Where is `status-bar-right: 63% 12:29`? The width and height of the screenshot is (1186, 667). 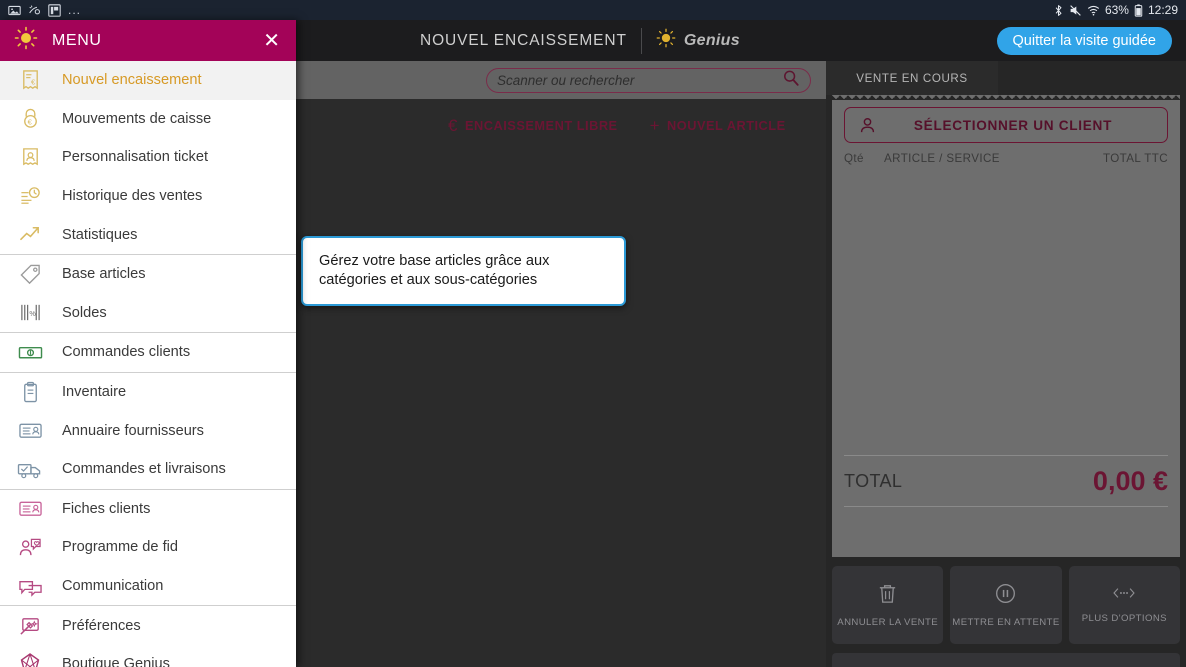
status-bar-right: 63% 12:29 is located at coordinates (1115, 10).